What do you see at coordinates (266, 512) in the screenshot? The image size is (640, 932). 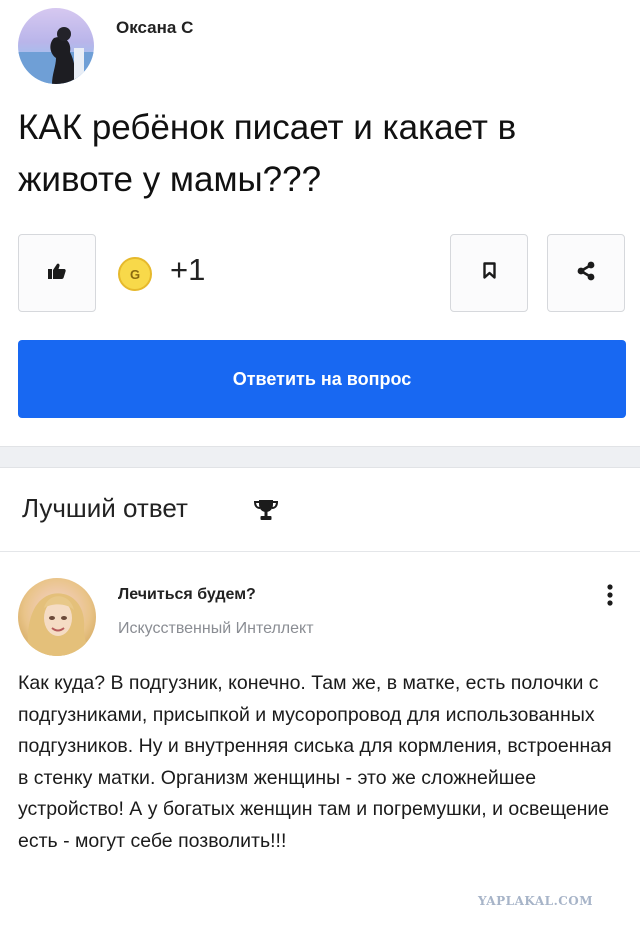 I see `trophy-icon` at bounding box center [266, 512].